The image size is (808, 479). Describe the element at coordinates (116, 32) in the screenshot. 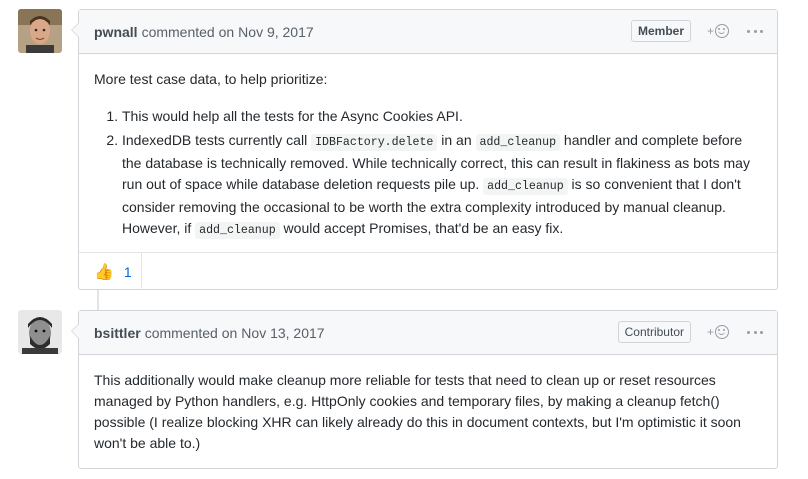

I see `author-link: pwnall` at that location.